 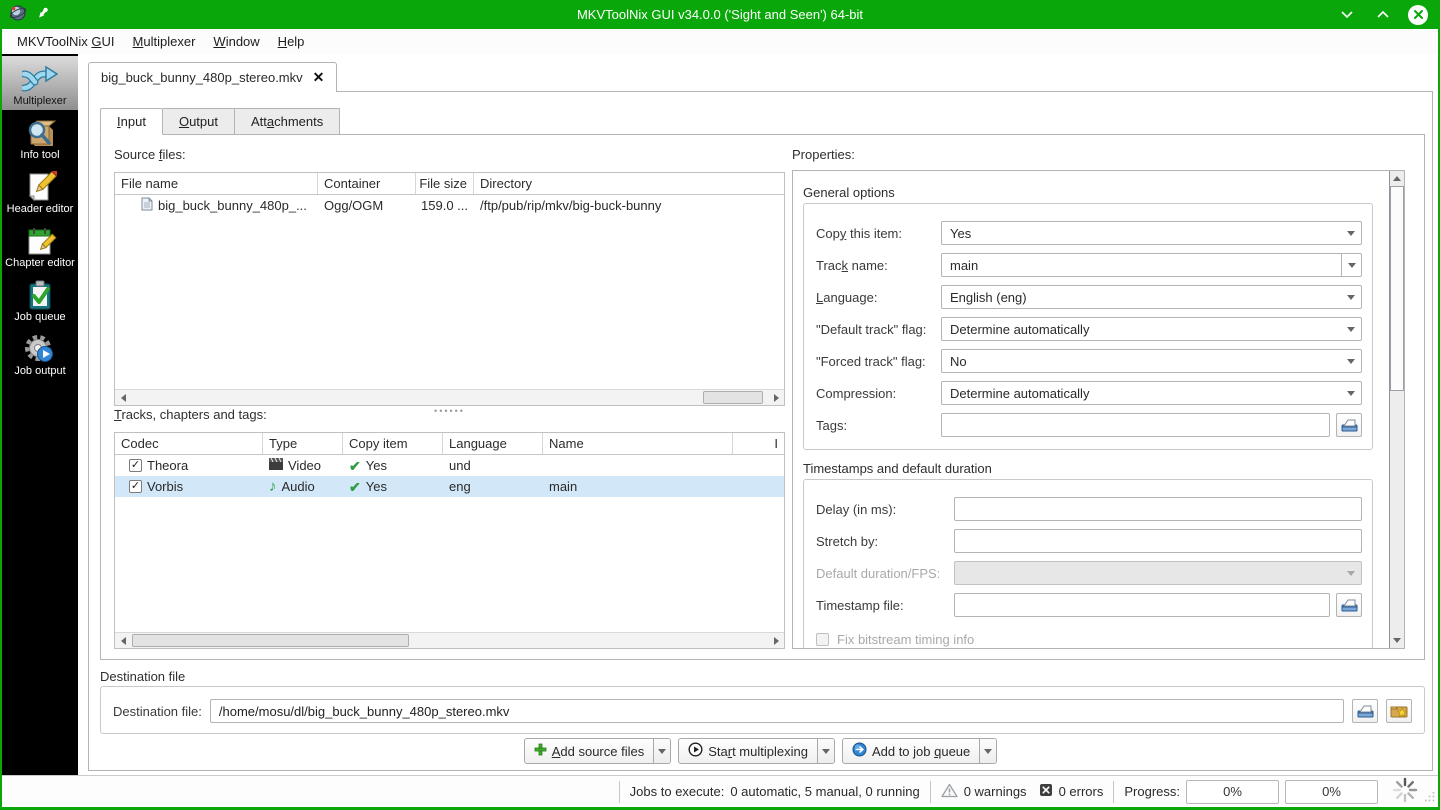 What do you see at coordinates (40, 101) in the screenshot?
I see `sidebar-item-label: Multiplexer` at bounding box center [40, 101].